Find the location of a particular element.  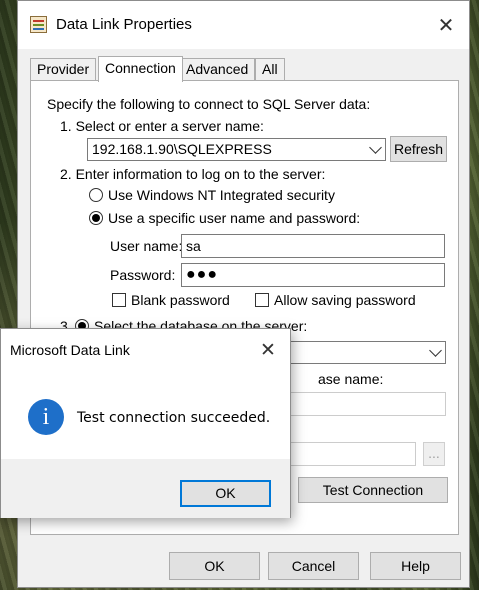

test-connection-button: Test Connection is located at coordinates (373, 490).